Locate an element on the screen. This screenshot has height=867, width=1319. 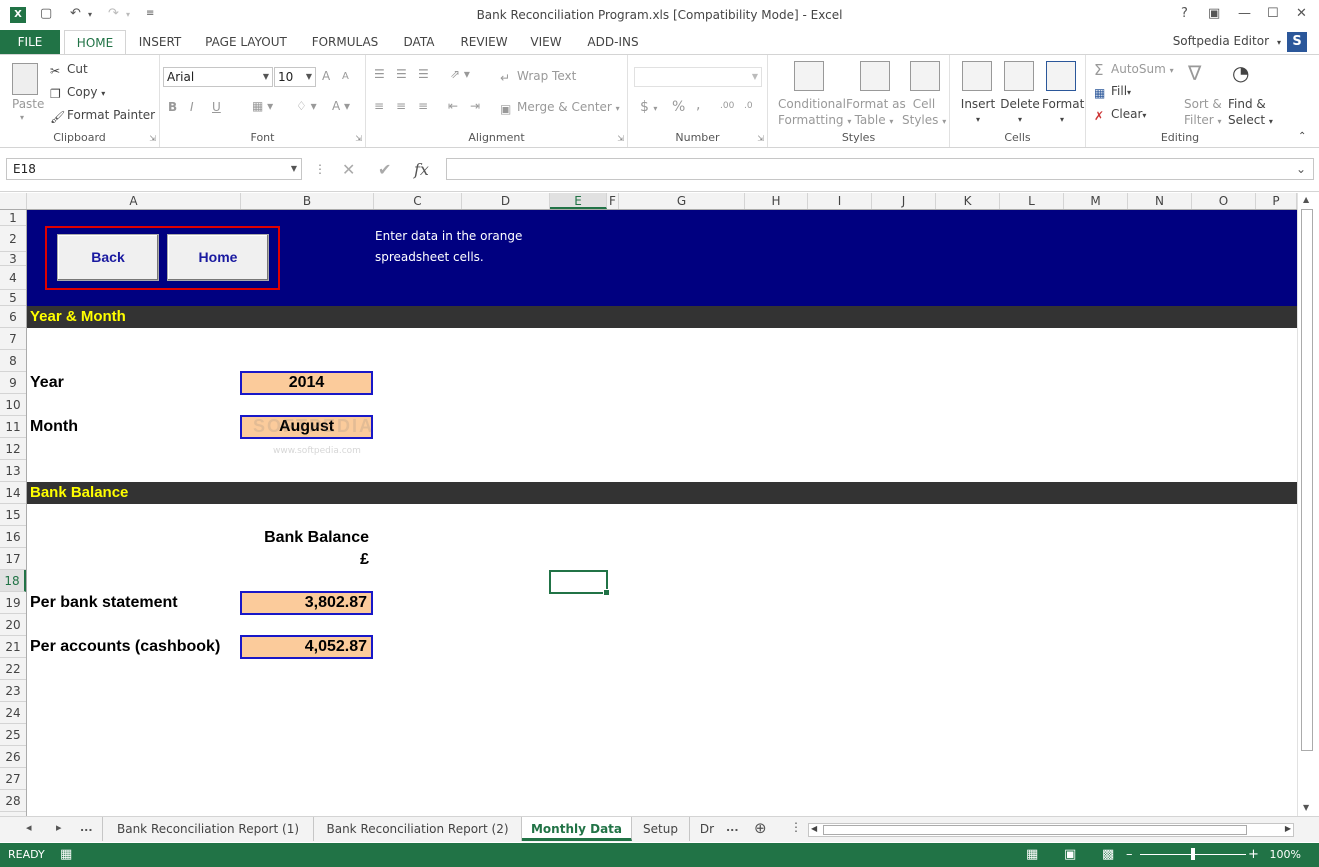
increase-font-button: A is located at coordinates (326, 76).